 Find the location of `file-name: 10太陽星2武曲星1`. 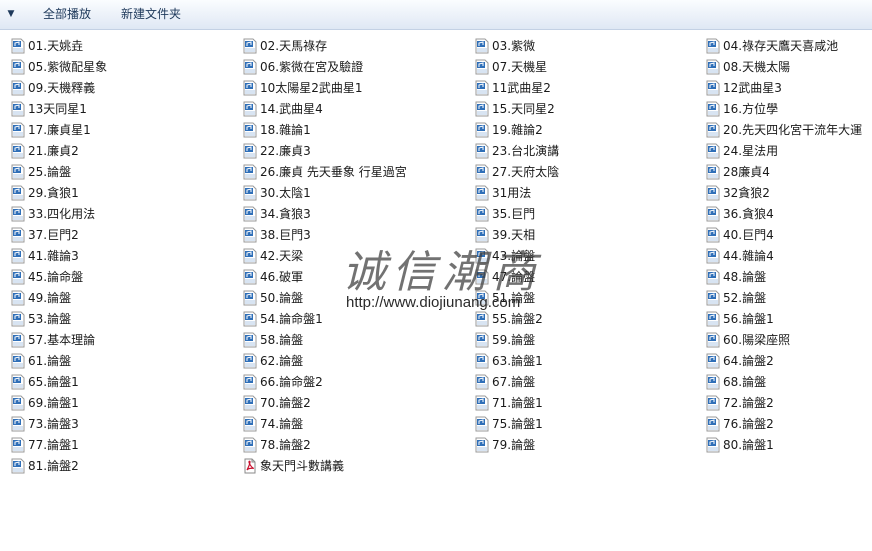

file-name: 10太陽星2武曲星1 is located at coordinates (311, 88).